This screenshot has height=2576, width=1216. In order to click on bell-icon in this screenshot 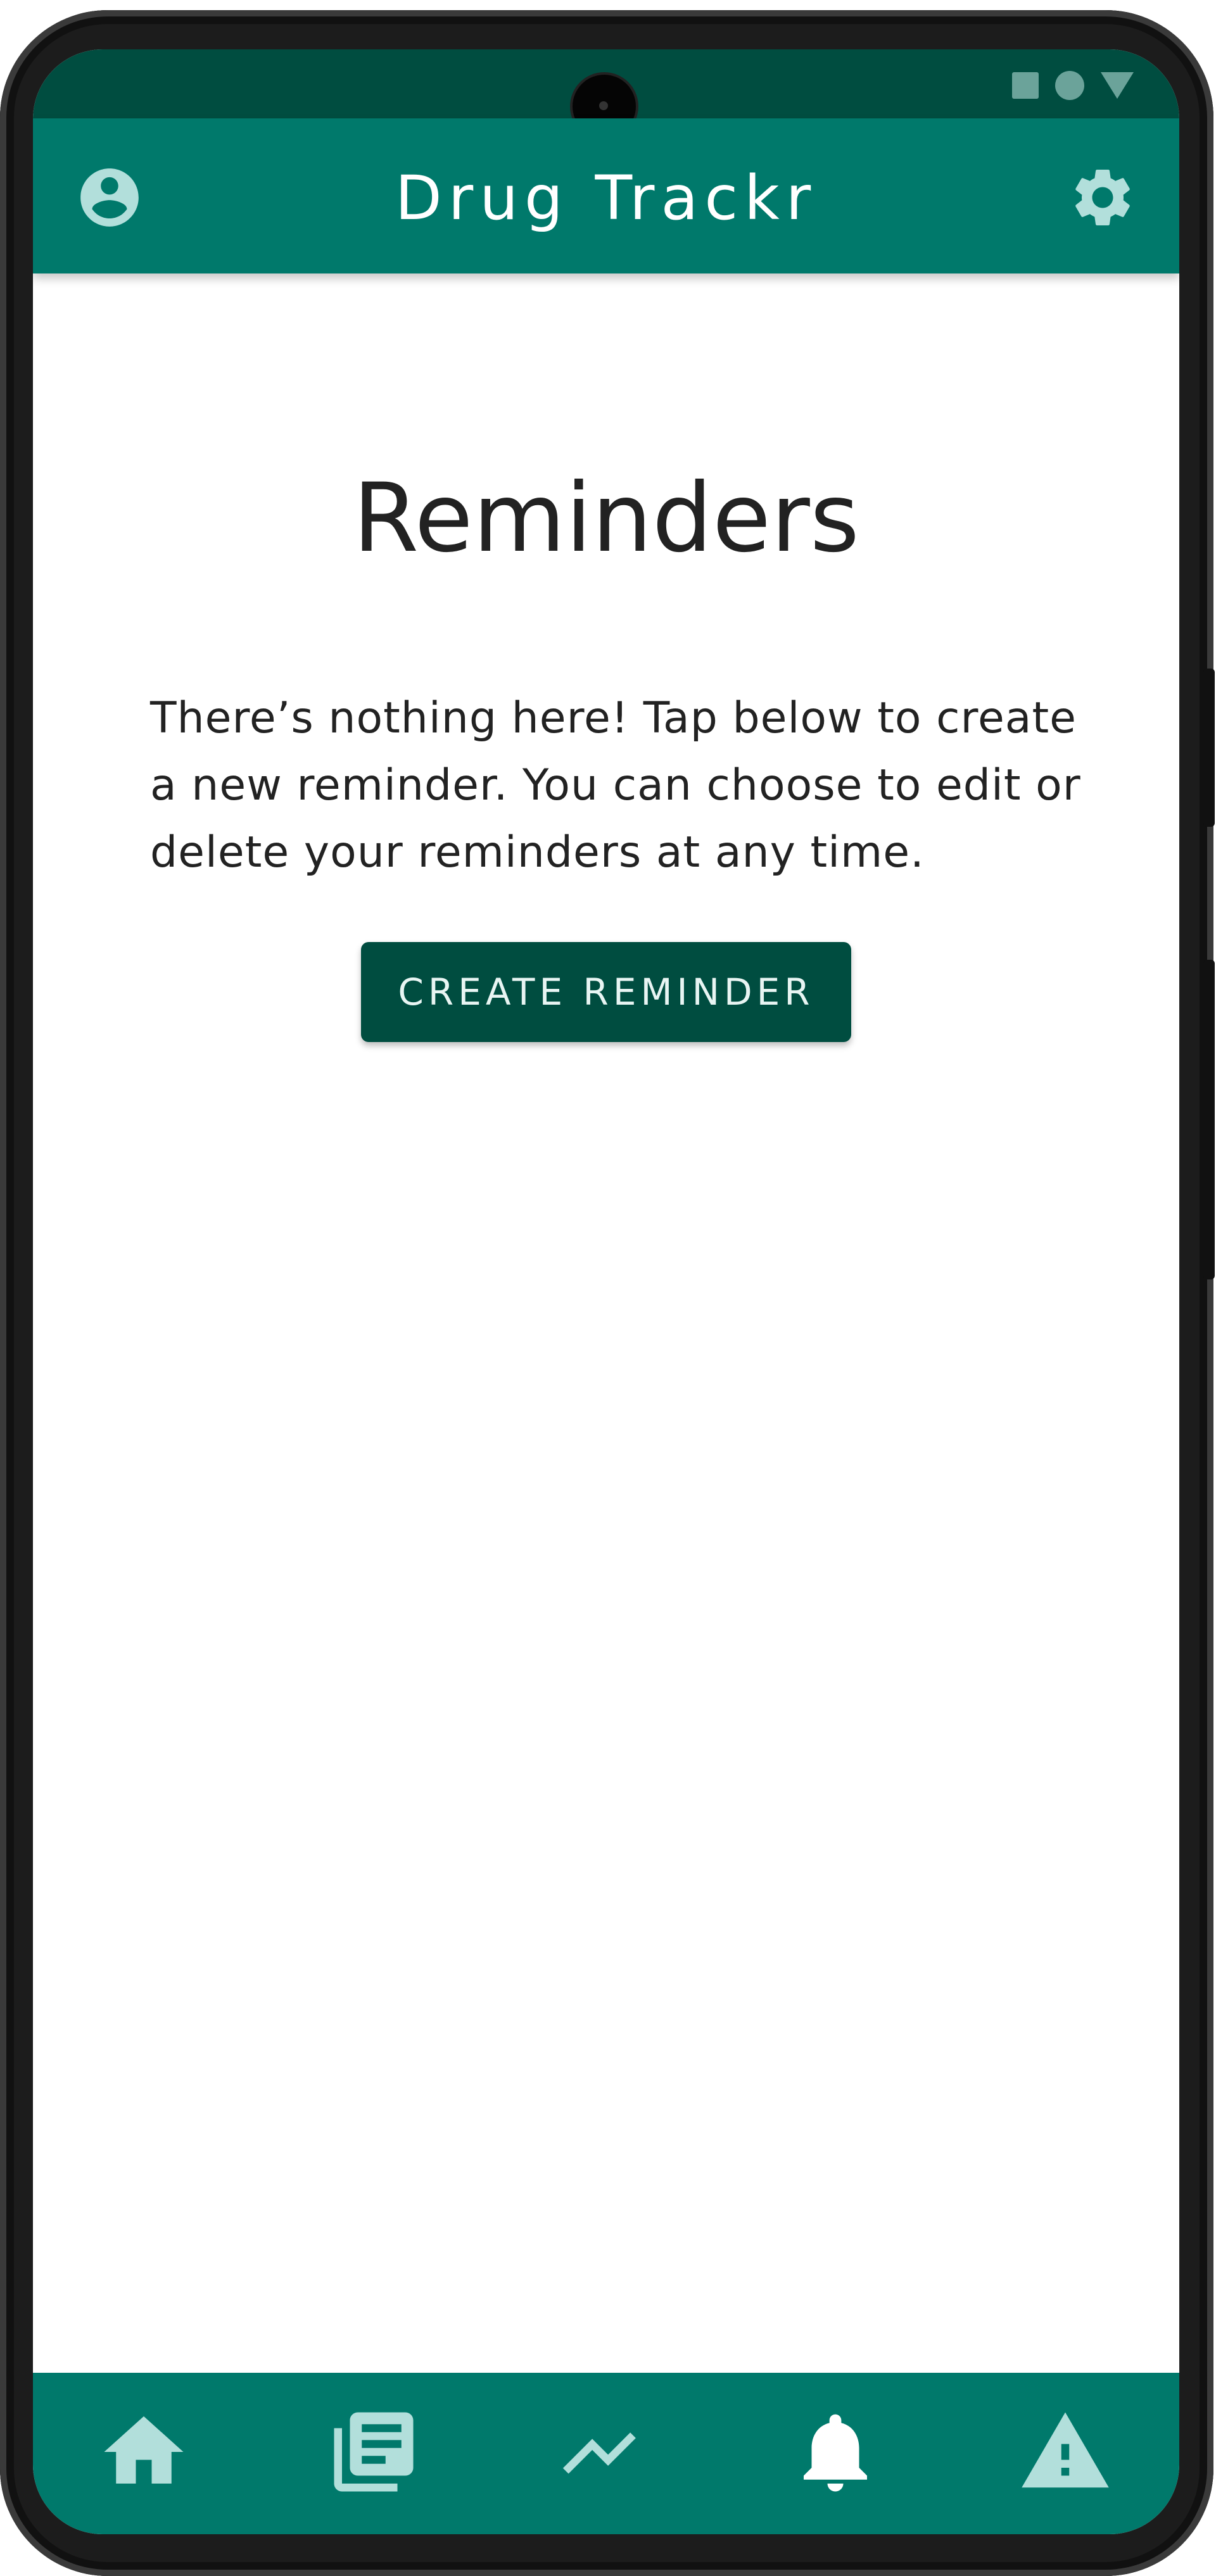, I will do `click(835, 2453)`.